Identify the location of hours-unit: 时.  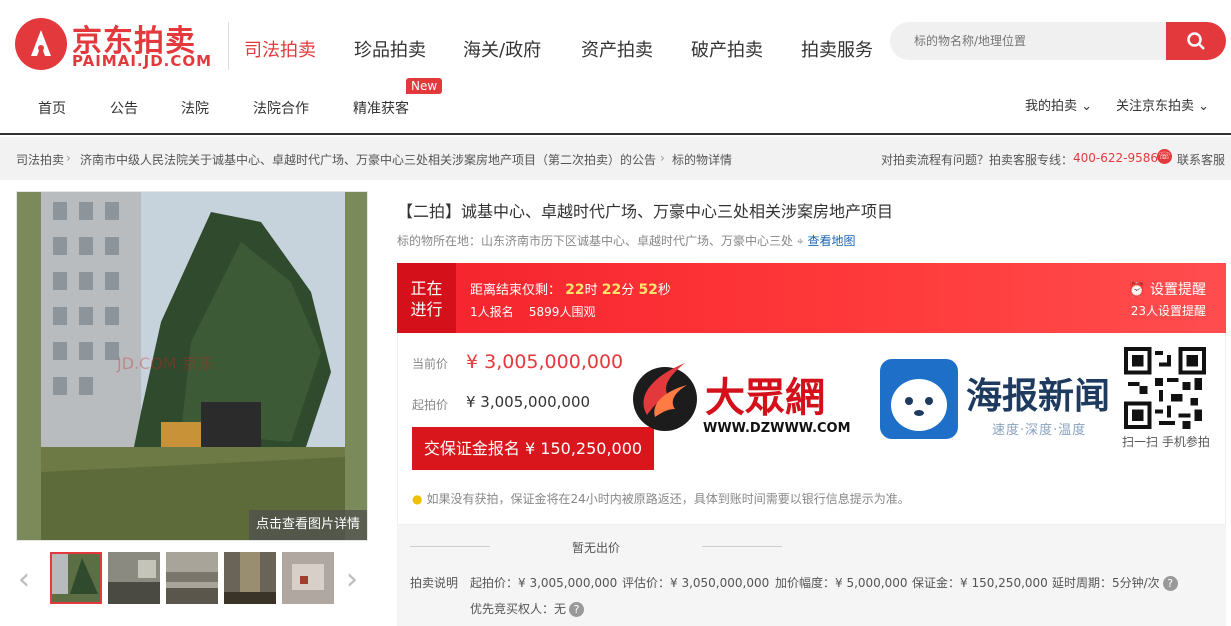
(591, 290).